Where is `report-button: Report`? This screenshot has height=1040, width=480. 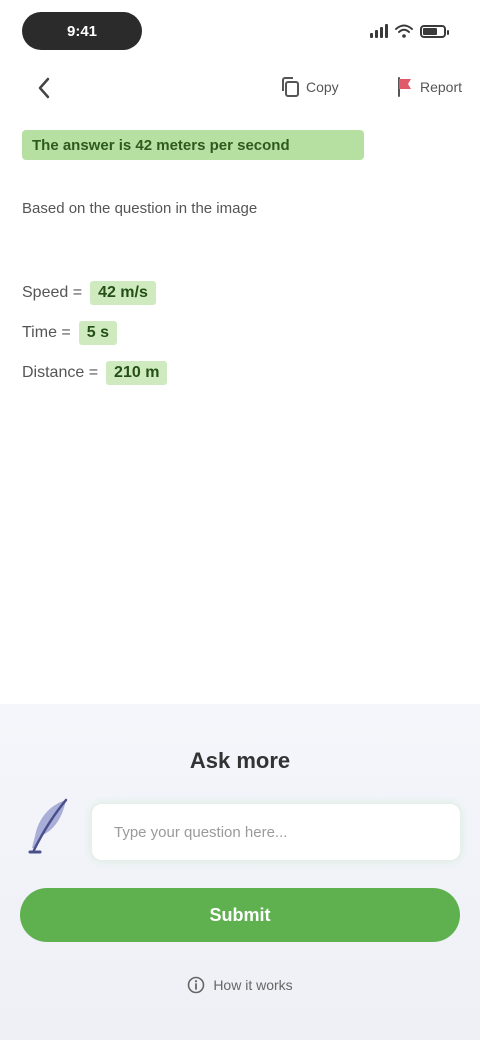
report-button: Report is located at coordinates (429, 87).